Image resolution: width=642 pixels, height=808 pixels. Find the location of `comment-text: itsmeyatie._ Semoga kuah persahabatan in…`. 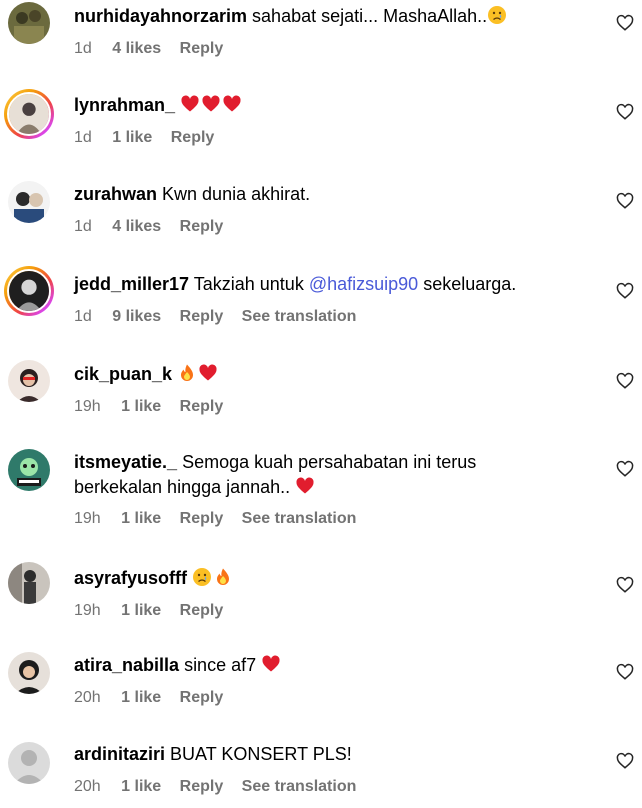

comment-text: itsmeyatie._ Semoga kuah persahabatan in… is located at coordinates (275, 474).